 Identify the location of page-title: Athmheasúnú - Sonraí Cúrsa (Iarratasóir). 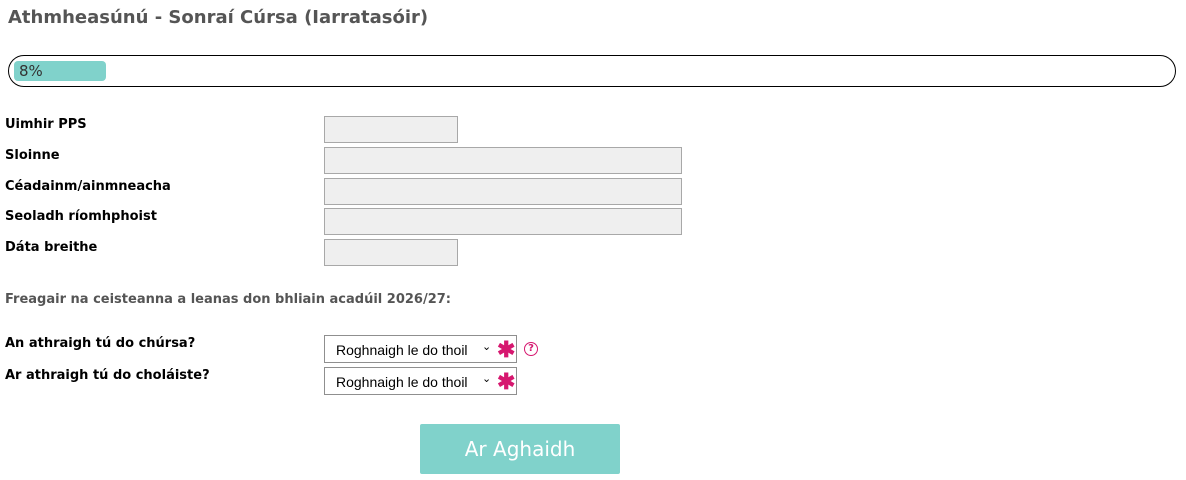
(218, 17).